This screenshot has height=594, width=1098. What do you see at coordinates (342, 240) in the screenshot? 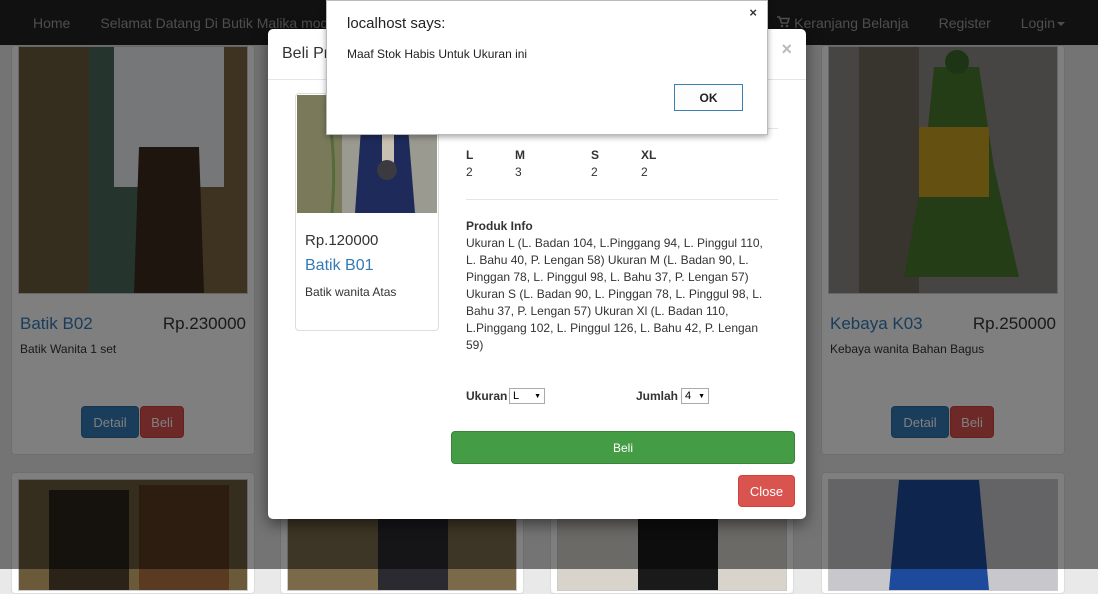
I see `product-price: Rp.120000` at bounding box center [342, 240].